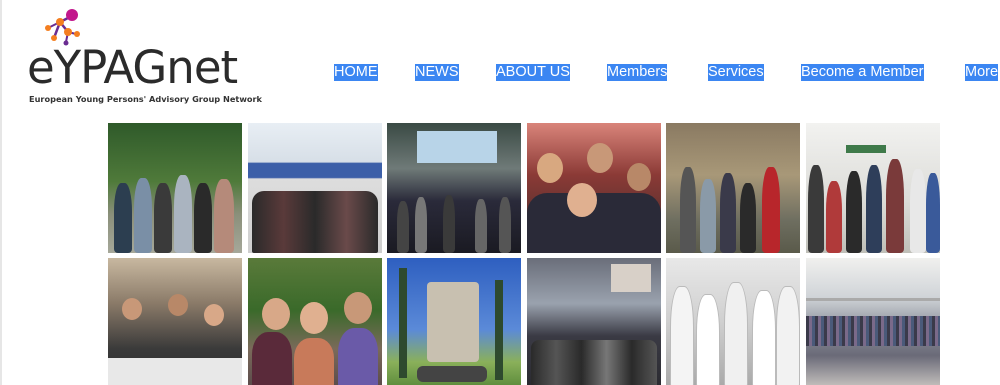 Image resolution: width=1000 pixels, height=385 pixels. Describe the element at coordinates (454, 321) in the screenshot. I see `gallery-photo-giraffe-statues-building` at that location.